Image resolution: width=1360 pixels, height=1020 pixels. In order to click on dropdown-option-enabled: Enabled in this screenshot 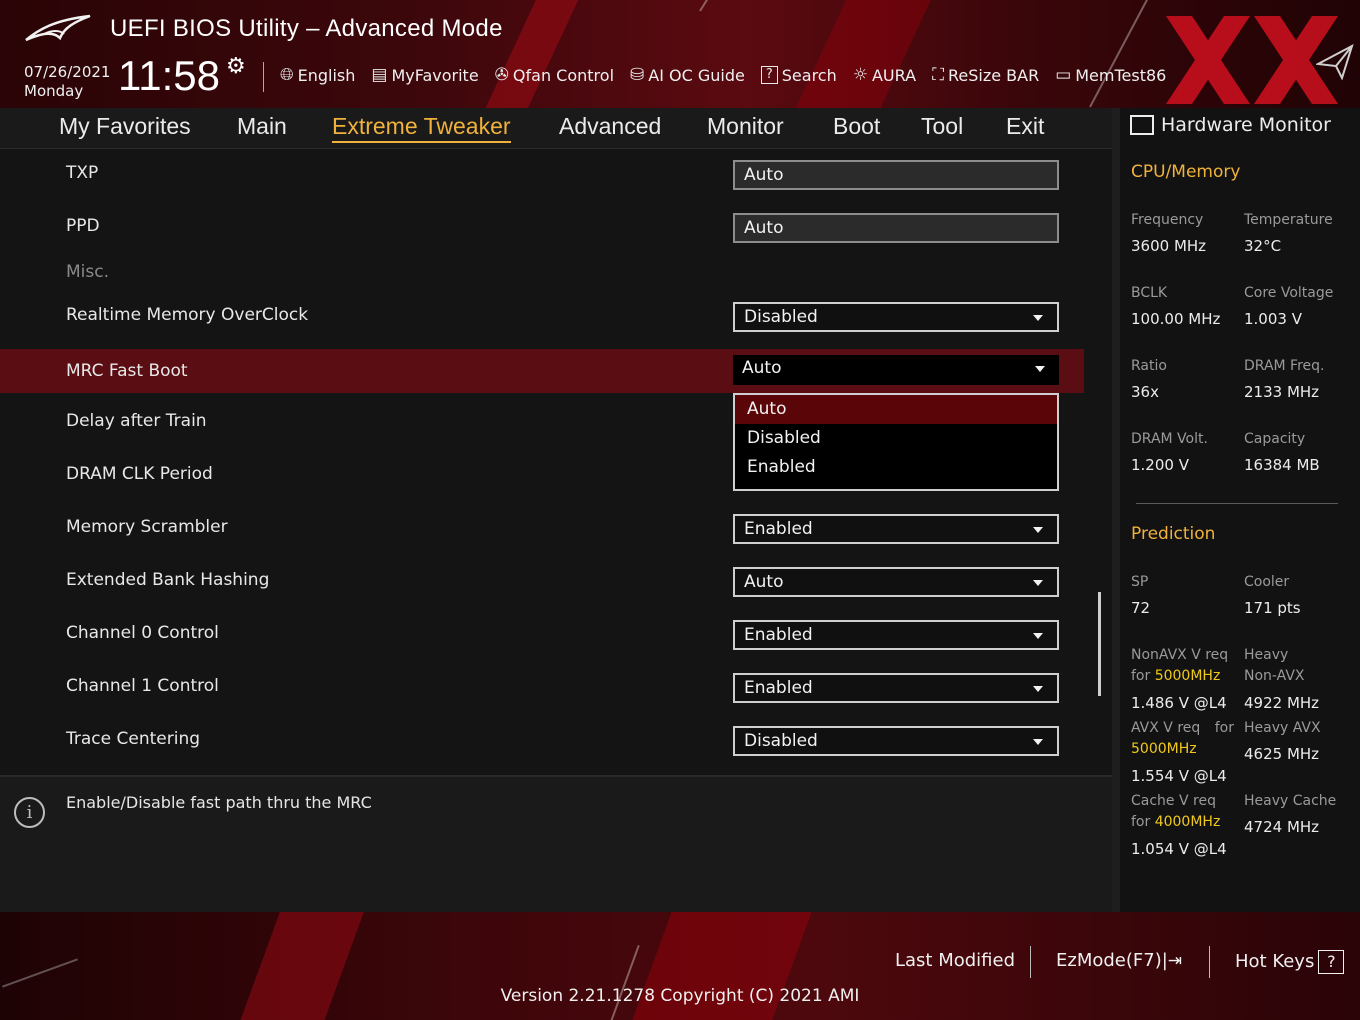, I will do `click(896, 467)`.